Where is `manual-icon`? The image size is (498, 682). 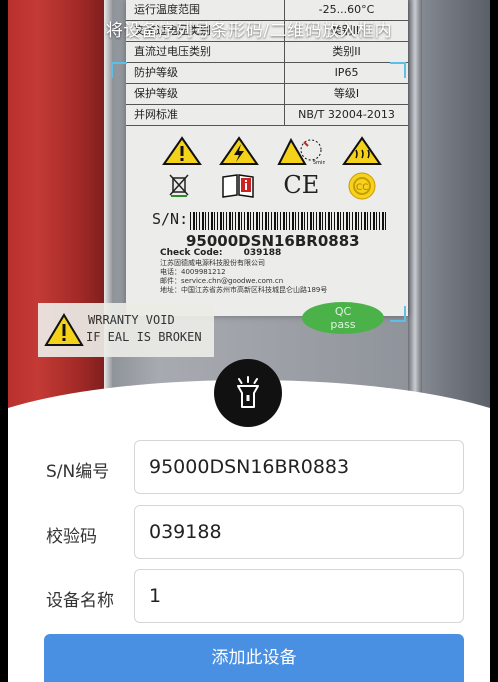
manual-icon is located at coordinates (237, 186).